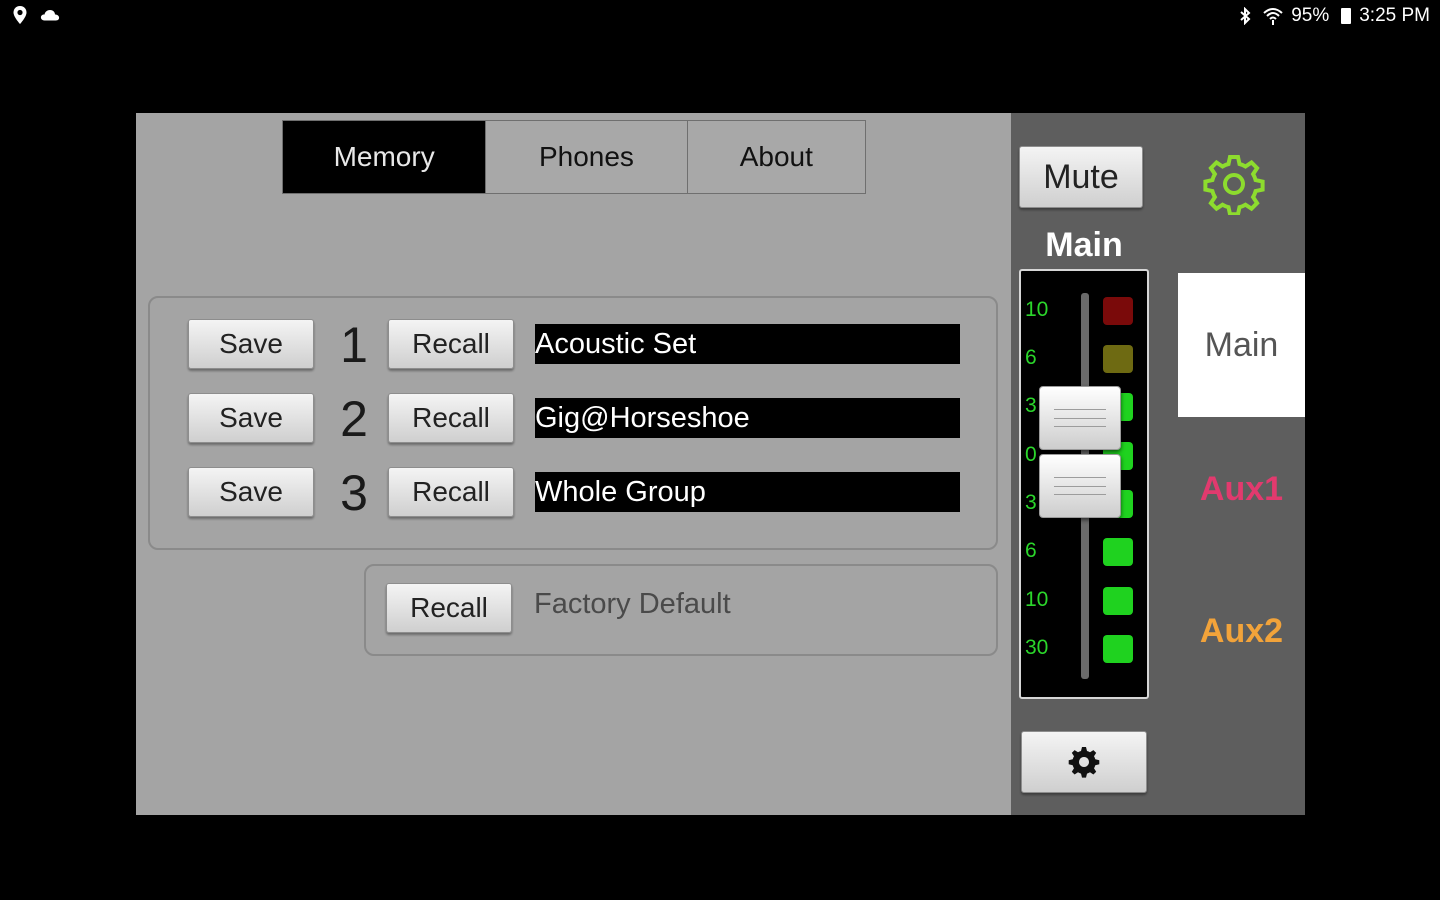 Image resolution: width=1440 pixels, height=900 pixels. What do you see at coordinates (1031, 357) in the screenshot?
I see `scale-label-6: 6` at bounding box center [1031, 357].